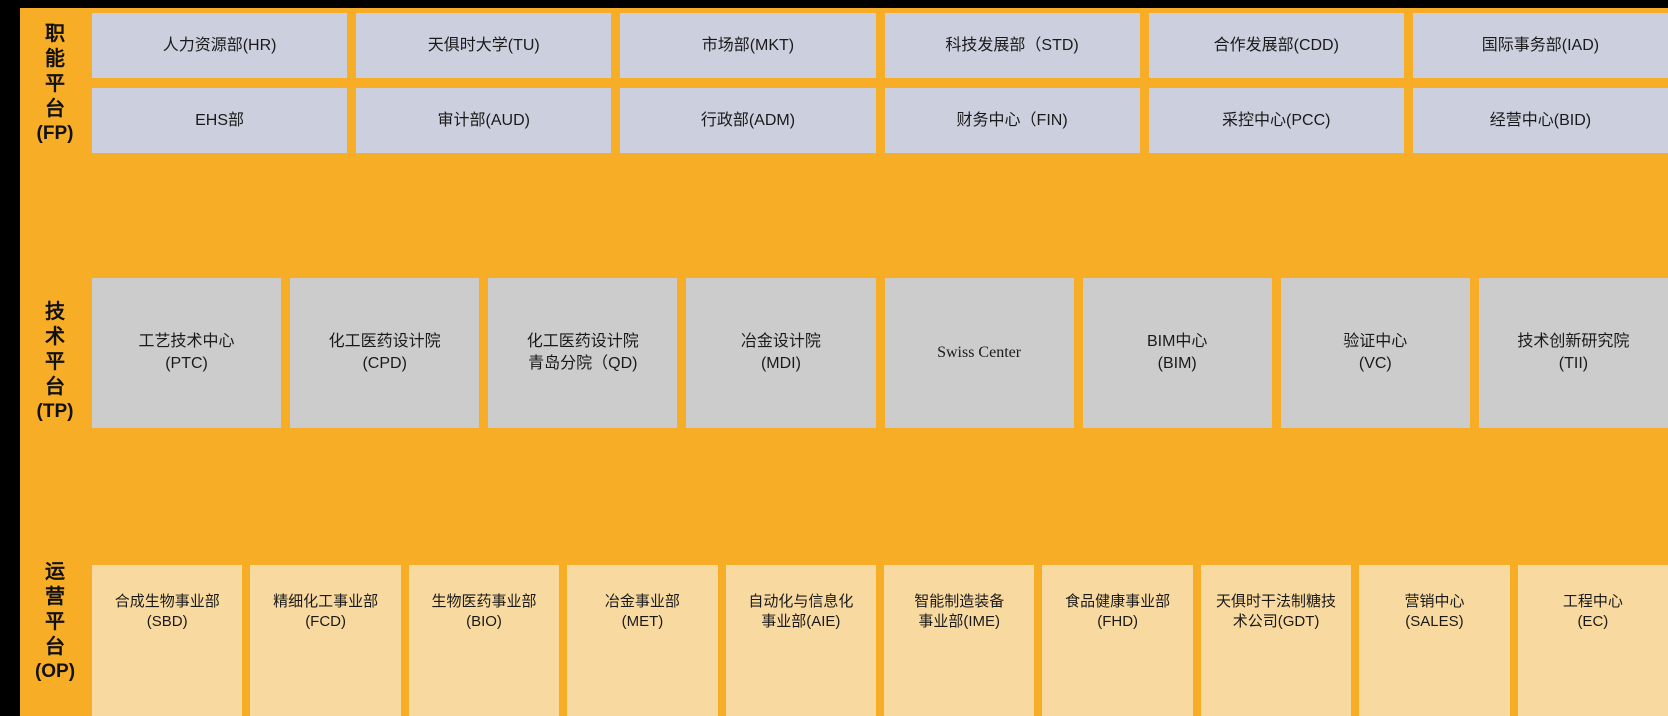  I want to click on org-unit-box: 化工医药设计院 青岛分院（QD), so click(583, 353).